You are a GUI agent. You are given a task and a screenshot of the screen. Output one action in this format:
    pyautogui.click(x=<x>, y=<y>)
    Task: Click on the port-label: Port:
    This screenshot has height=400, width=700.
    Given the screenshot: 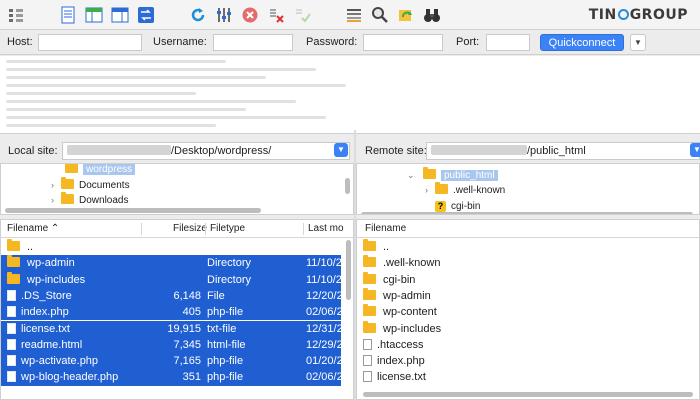 What is the action you would take?
    pyautogui.click(x=468, y=42)
    